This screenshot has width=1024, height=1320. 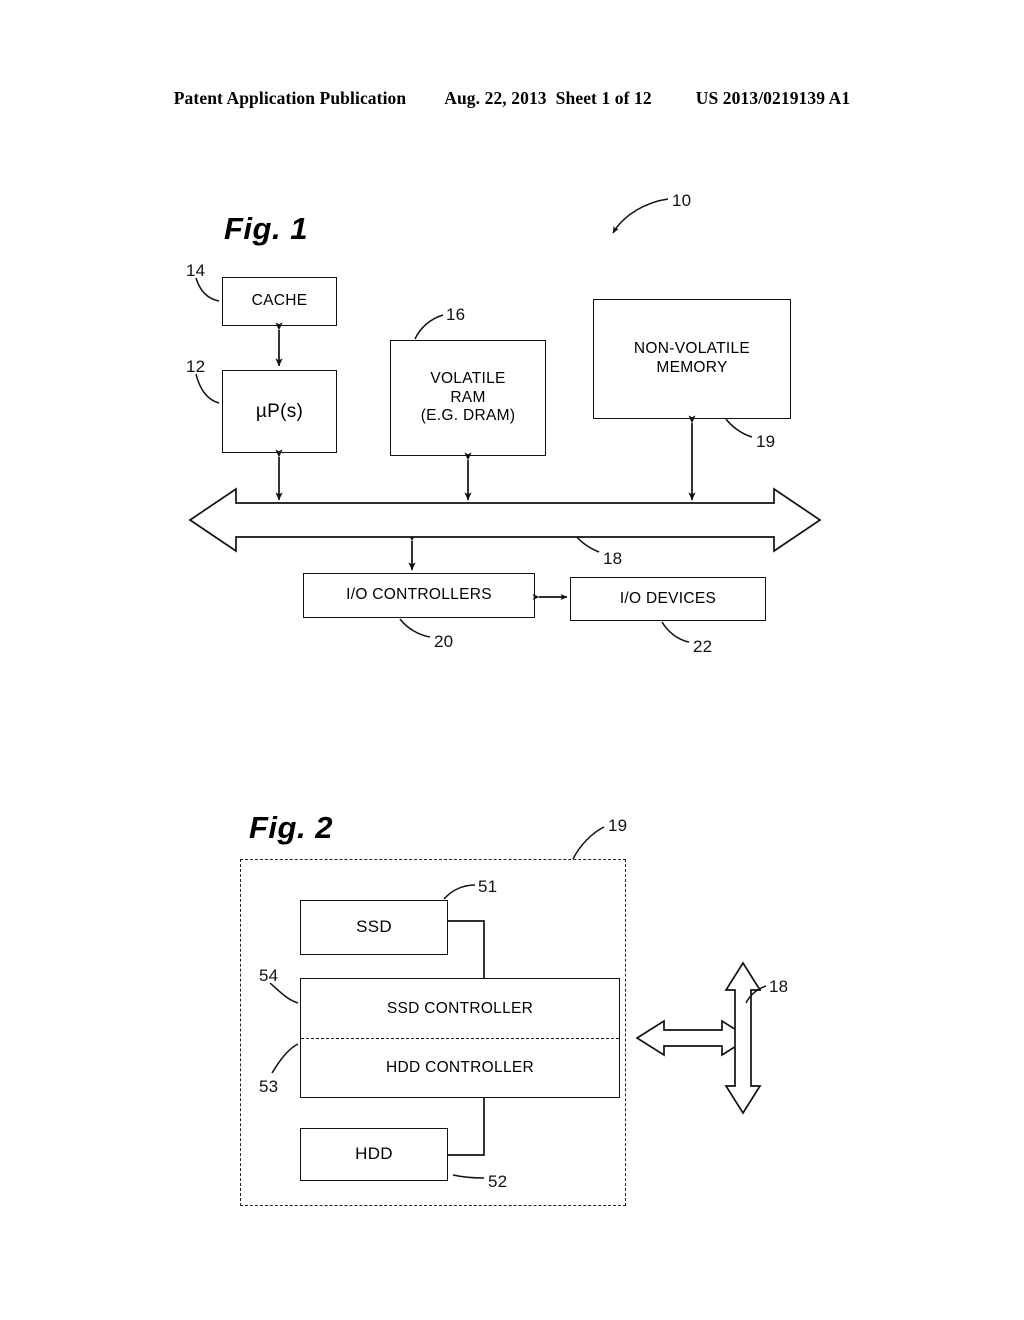 I want to click on block-volatile-ram-line2: RAM, so click(x=468, y=397).